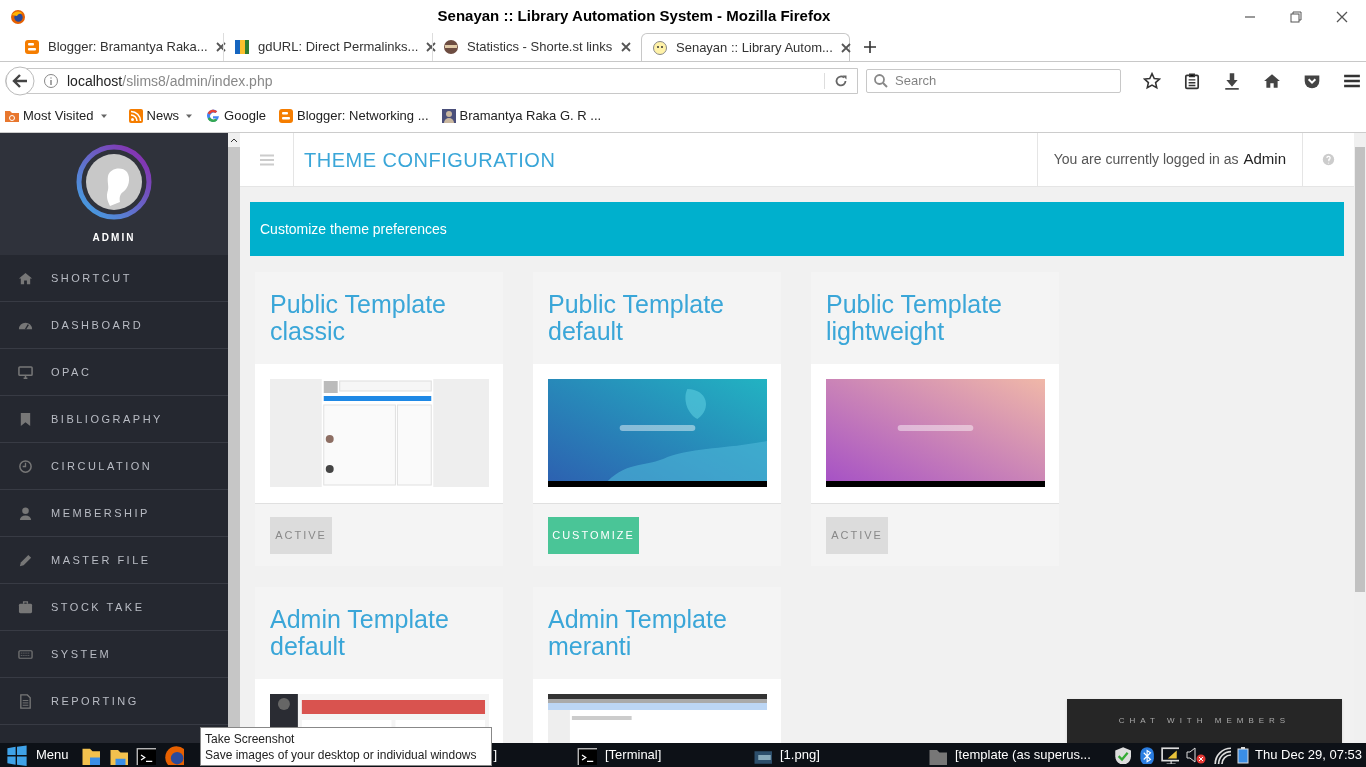 This screenshot has width=1366, height=767. Describe the element at coordinates (819, 755) in the screenshot. I see `taskbar-window: [1.png]` at that location.